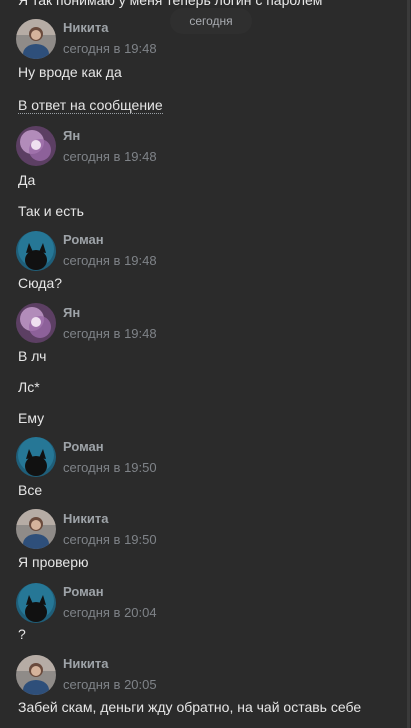  What do you see at coordinates (32, 356) in the screenshot?
I see `message-text: В лч` at bounding box center [32, 356].